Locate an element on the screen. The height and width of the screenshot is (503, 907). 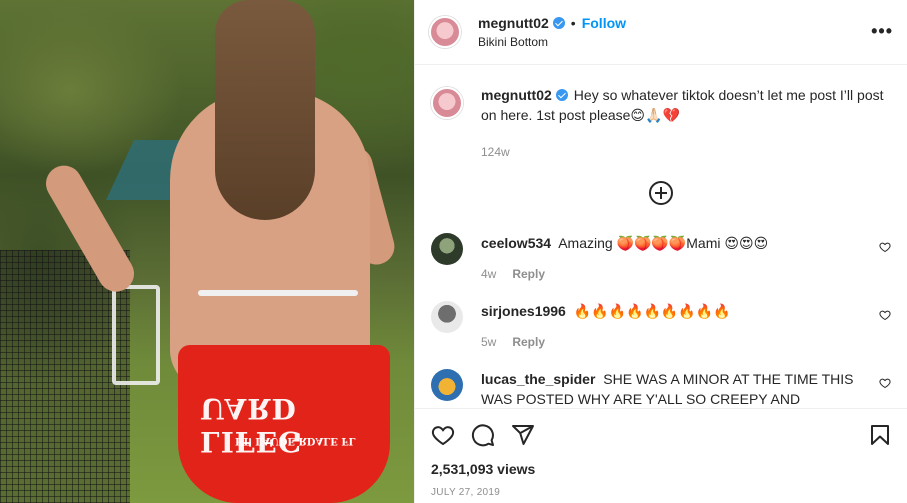
comment-item: sirjones1996 🔥🔥🔥🔥🔥🔥🔥🔥🔥 5w Reply is located at coordinates (661, 325).